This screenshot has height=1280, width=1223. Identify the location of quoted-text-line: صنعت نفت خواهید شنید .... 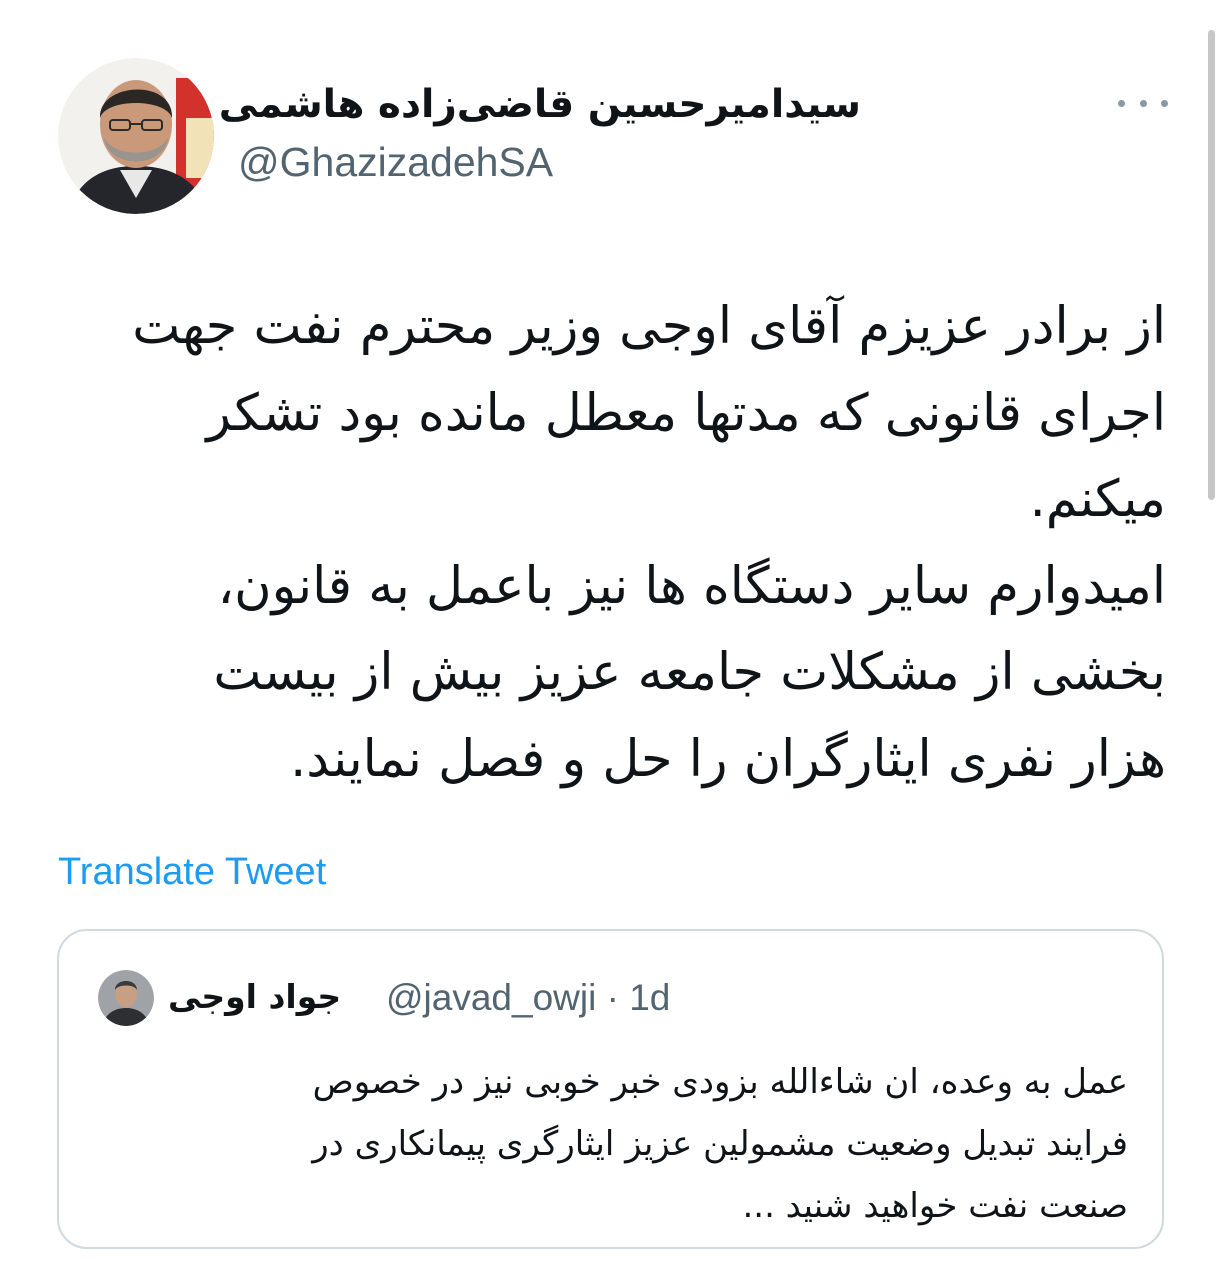
(935, 1206).